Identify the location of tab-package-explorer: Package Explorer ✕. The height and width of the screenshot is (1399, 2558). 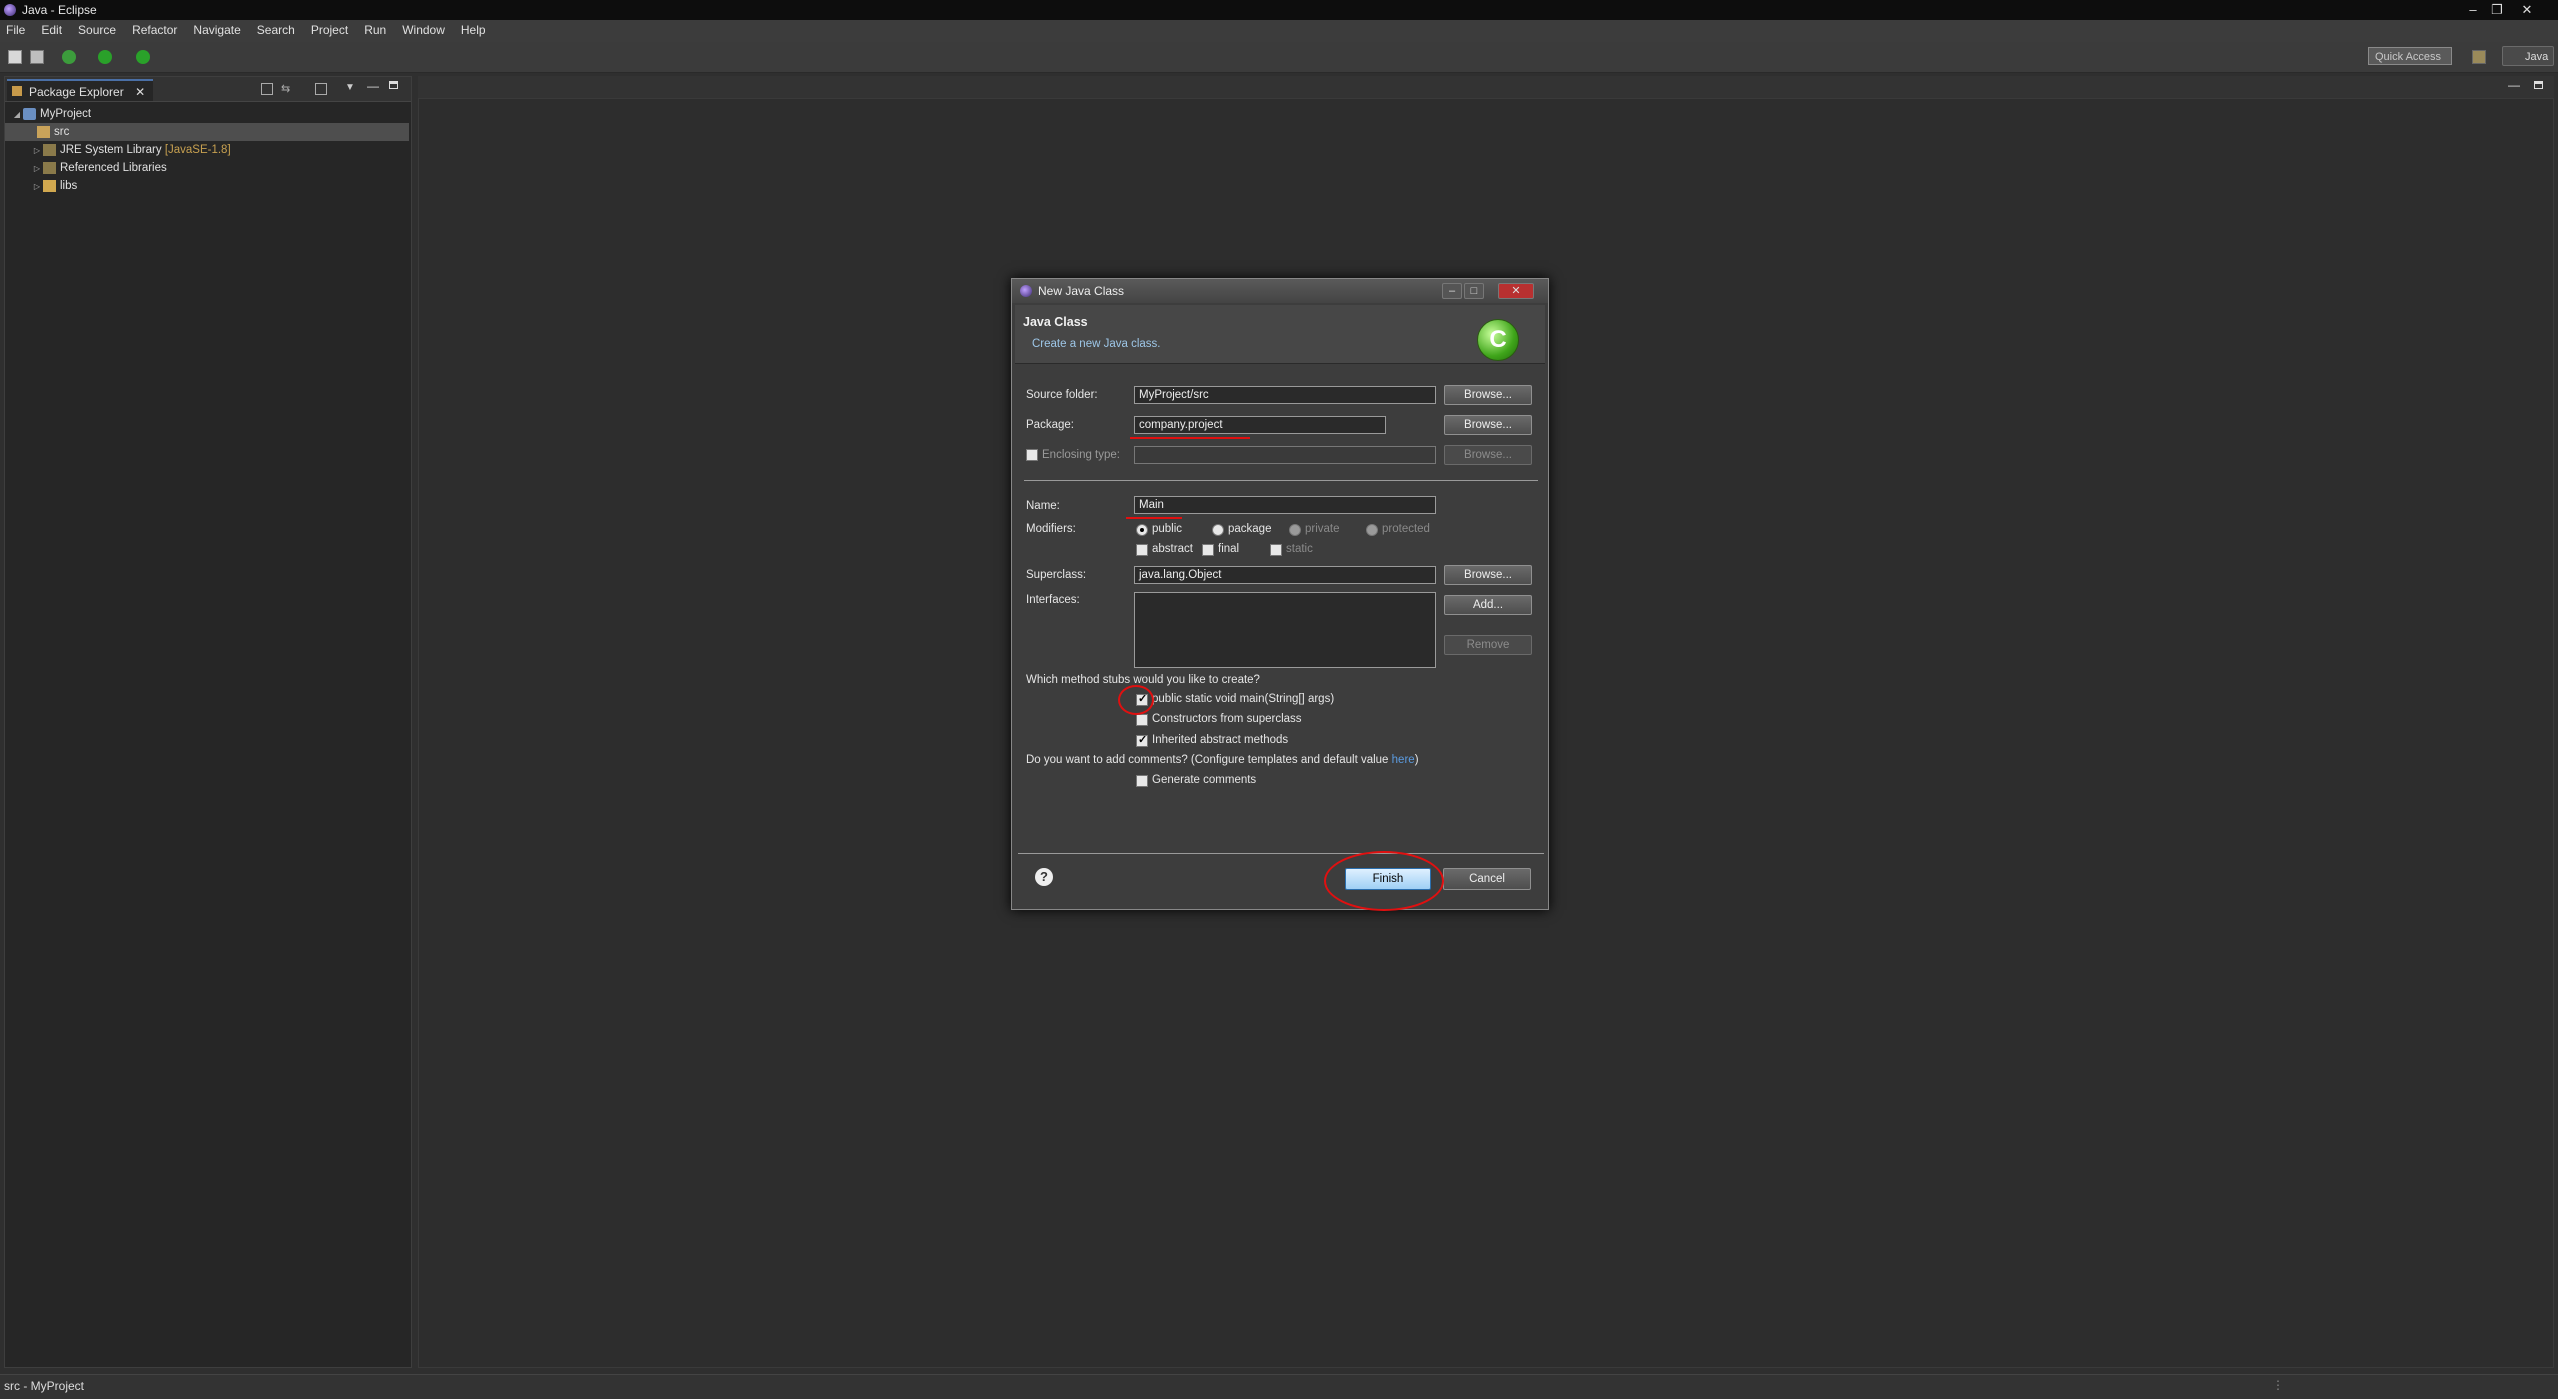
(80, 90).